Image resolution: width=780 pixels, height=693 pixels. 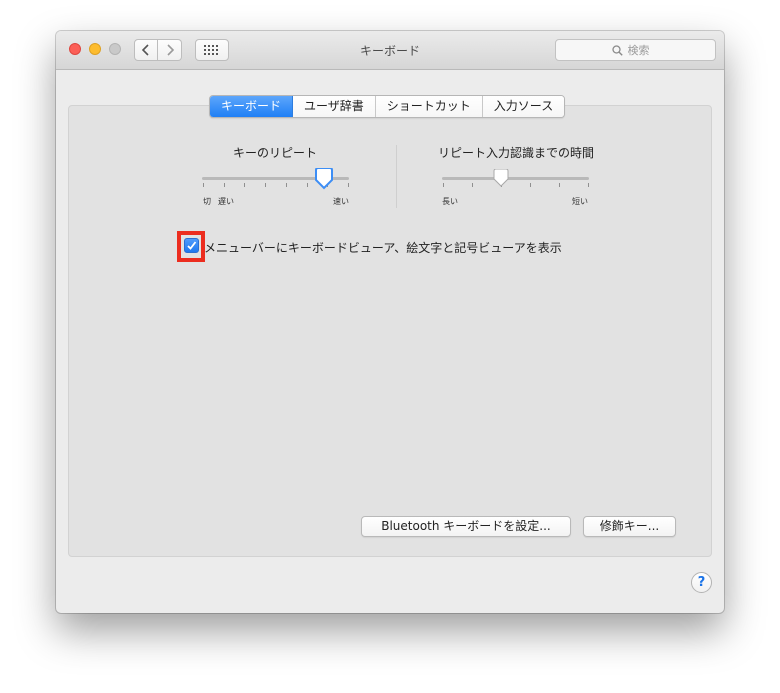 I want to click on repeat-delay-thumb, so click(x=501, y=179).